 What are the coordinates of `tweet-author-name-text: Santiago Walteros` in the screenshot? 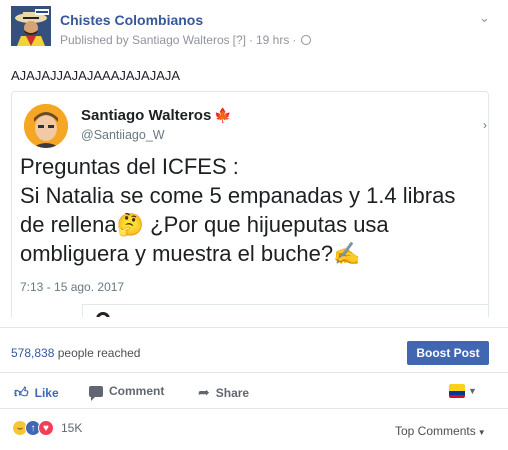 It's located at (146, 115).